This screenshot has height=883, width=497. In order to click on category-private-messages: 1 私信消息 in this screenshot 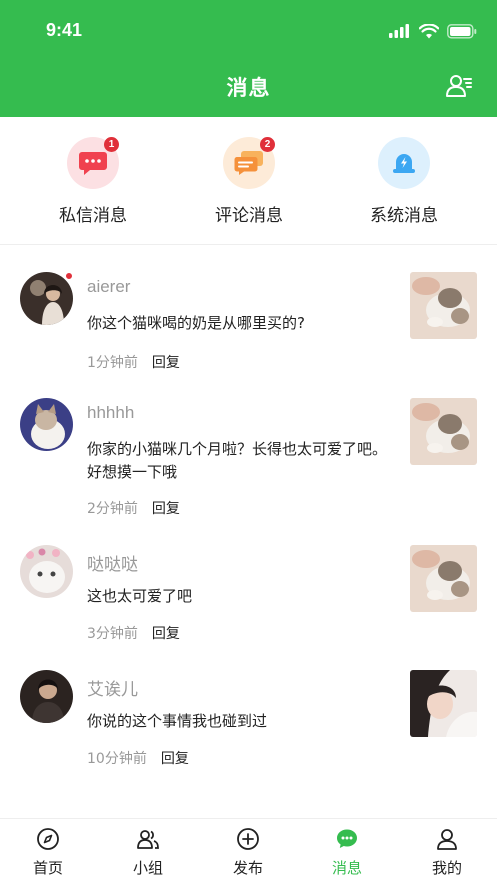, I will do `click(93, 185)`.